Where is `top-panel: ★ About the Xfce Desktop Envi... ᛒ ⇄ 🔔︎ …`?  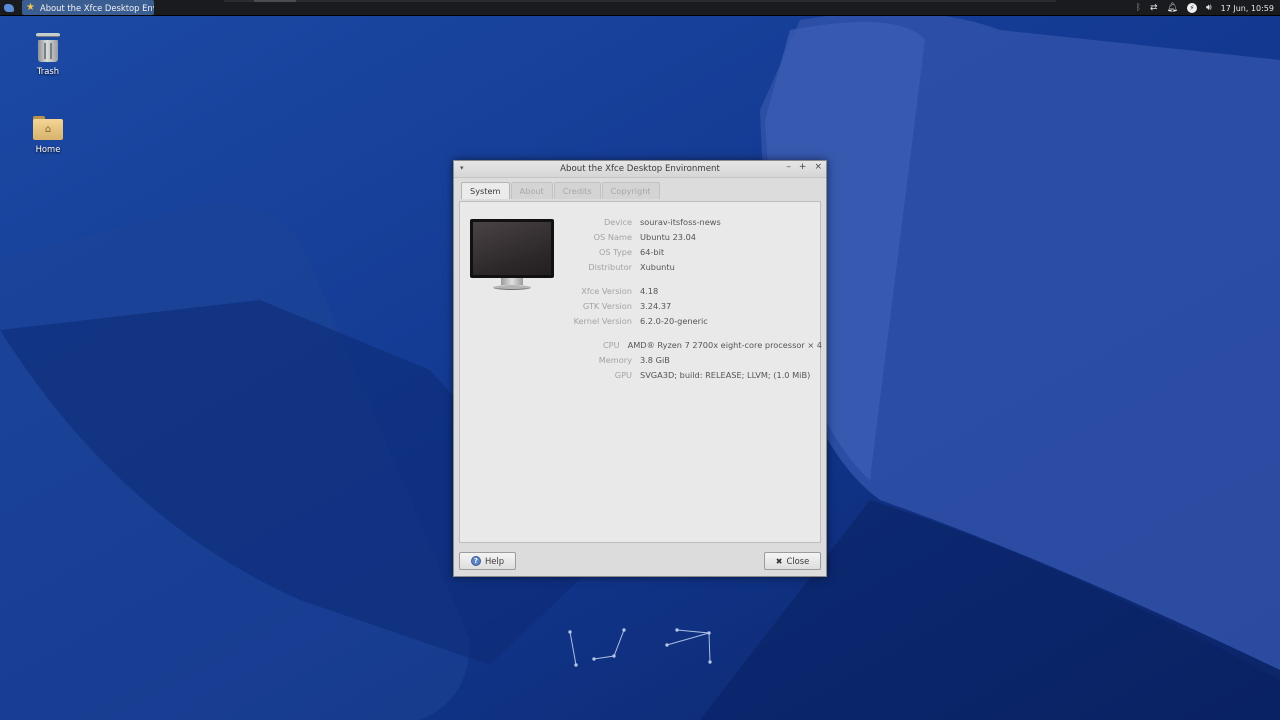
top-panel: ★ About the Xfce Desktop Envi... ᛒ ⇄ 🔔︎ … is located at coordinates (640, 8).